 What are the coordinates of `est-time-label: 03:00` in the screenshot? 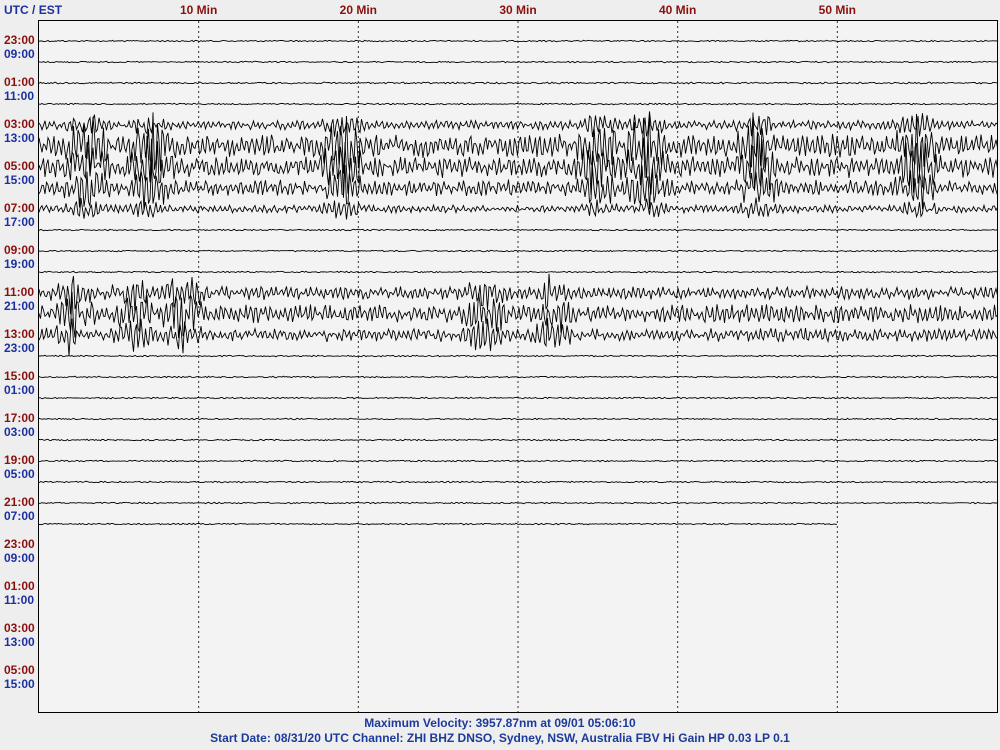 It's located at (19, 432).